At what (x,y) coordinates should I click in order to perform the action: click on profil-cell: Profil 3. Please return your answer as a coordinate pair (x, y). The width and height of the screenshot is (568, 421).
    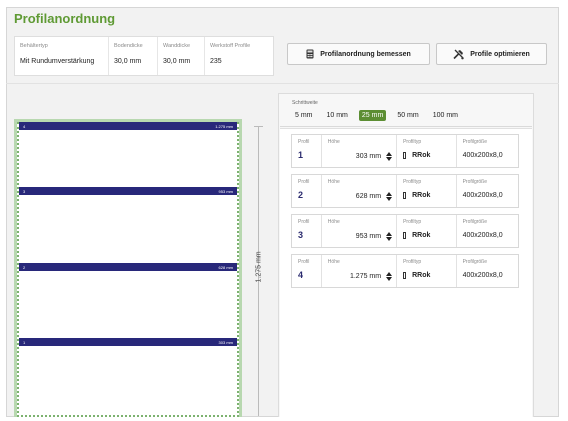
    Looking at the image, I should click on (307, 231).